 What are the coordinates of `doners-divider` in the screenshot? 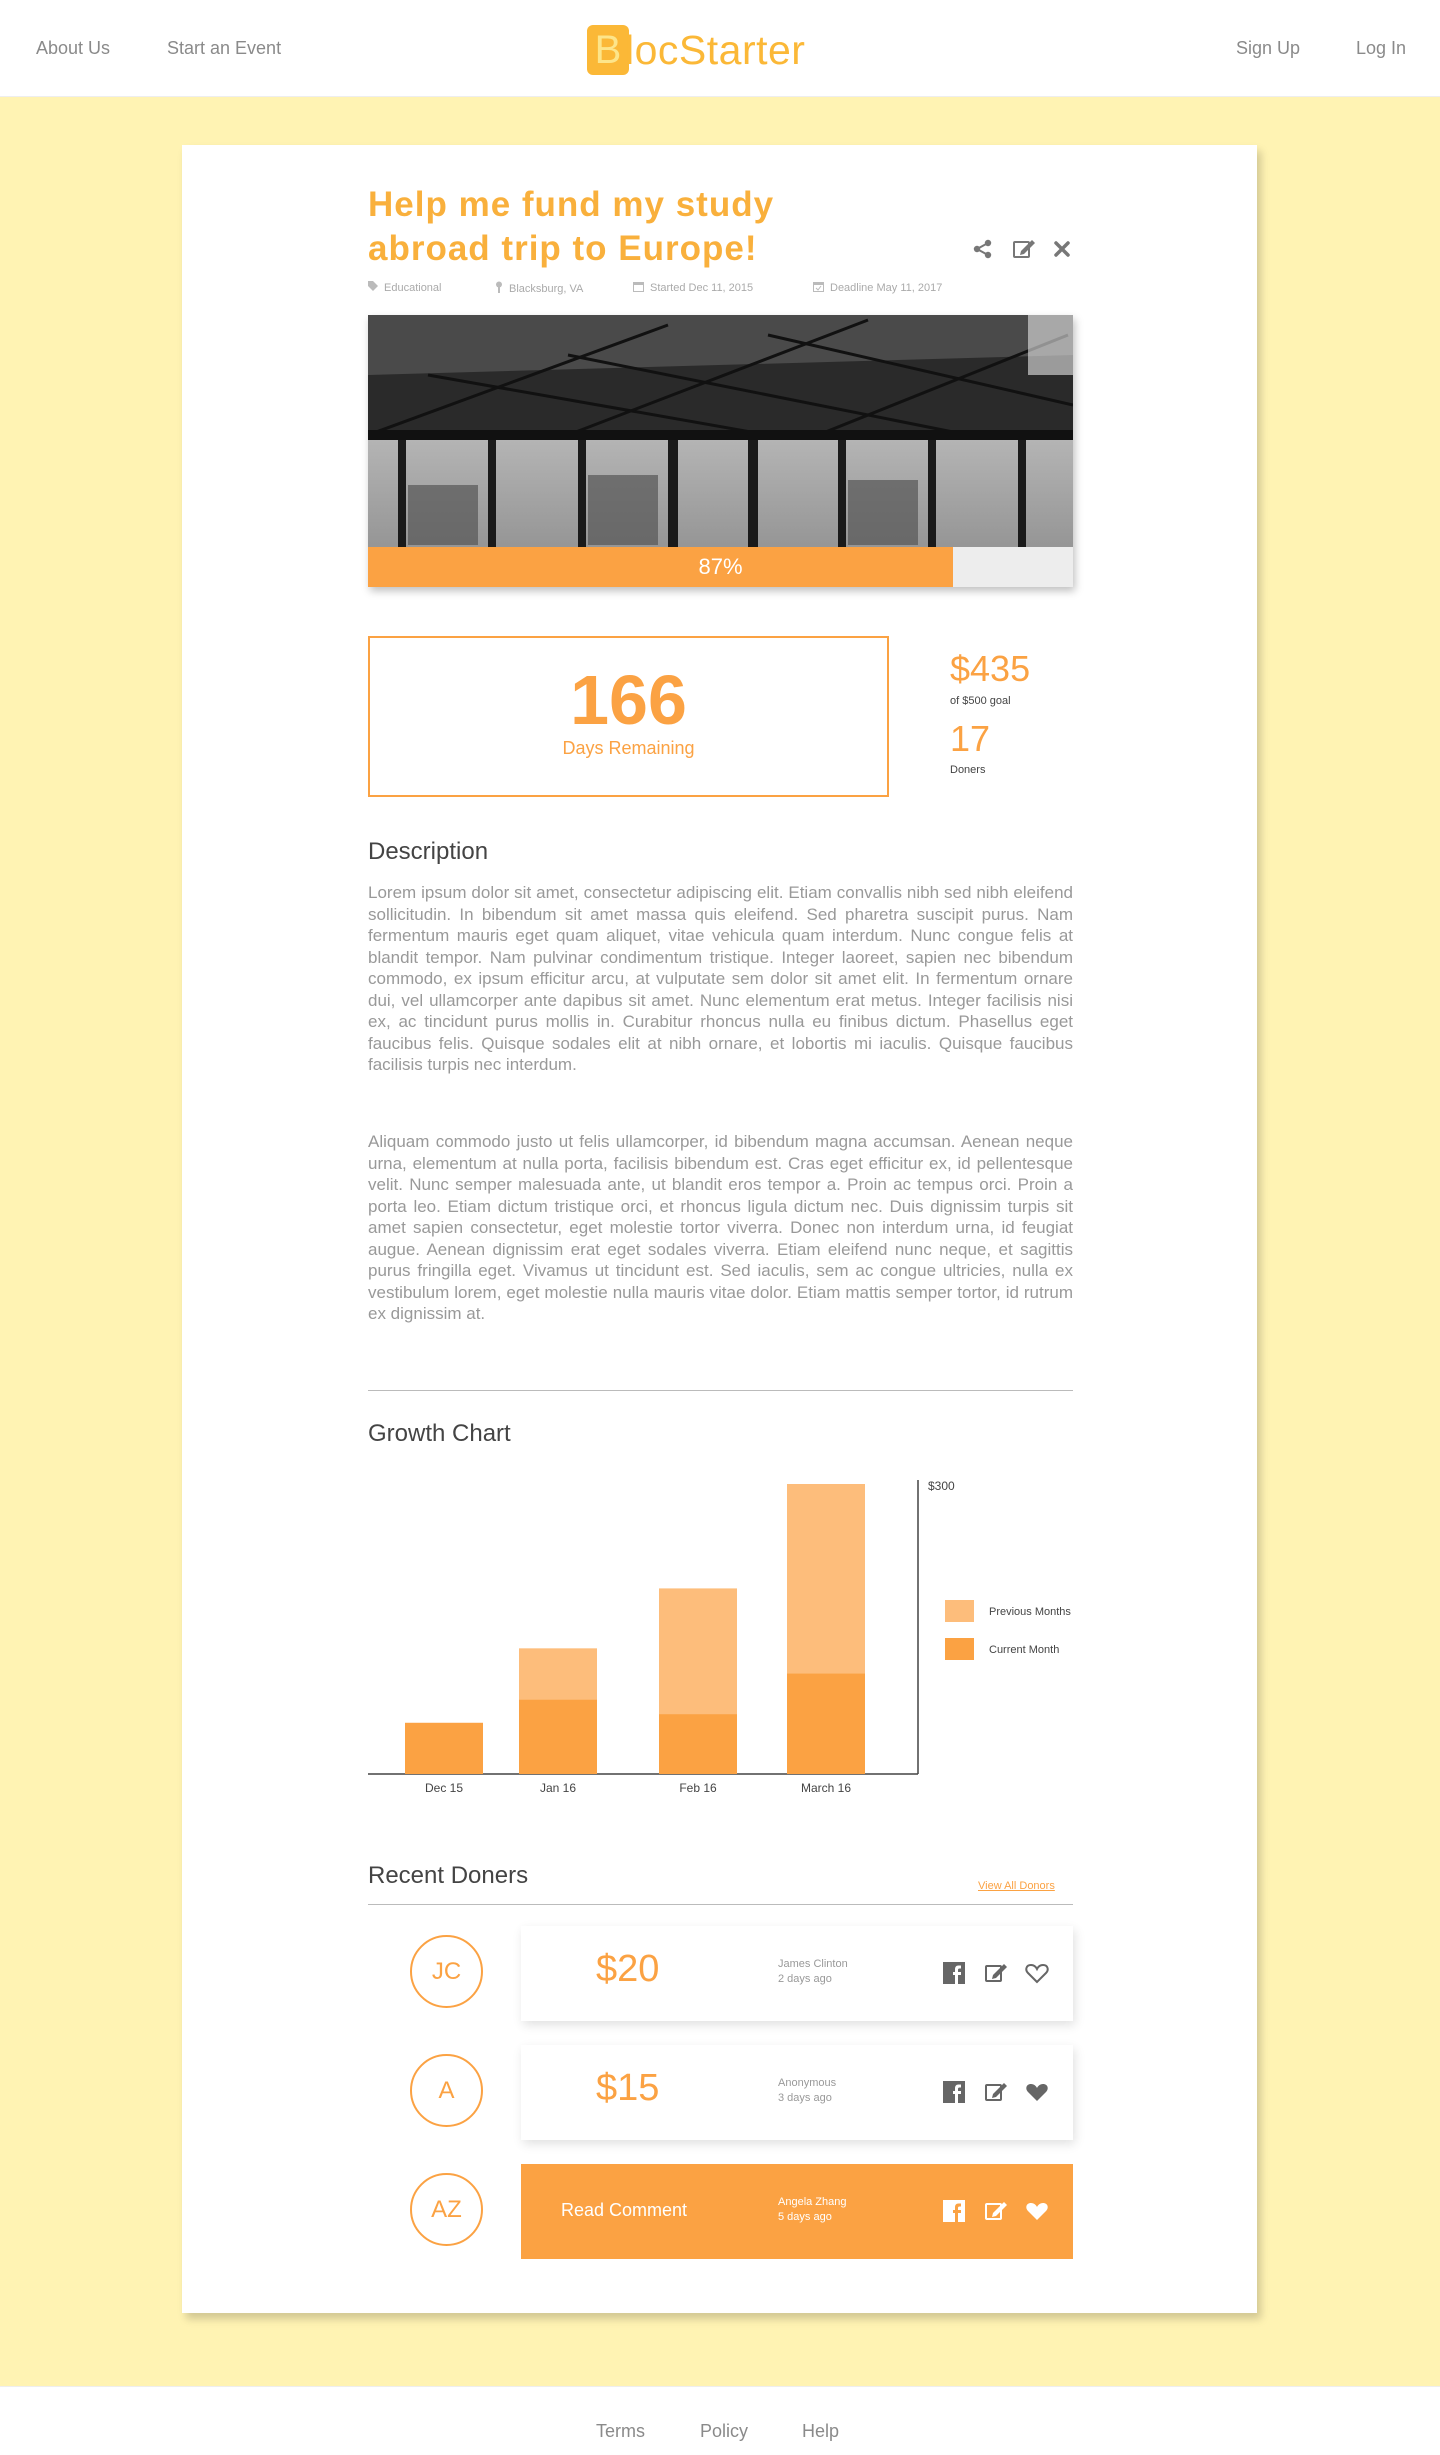 It's located at (720, 1904).